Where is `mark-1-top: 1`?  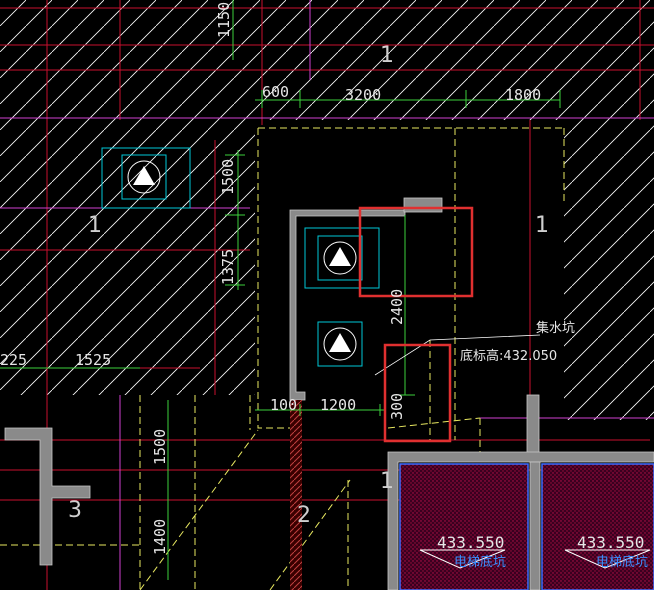
mark-1-top: 1 is located at coordinates (387, 55).